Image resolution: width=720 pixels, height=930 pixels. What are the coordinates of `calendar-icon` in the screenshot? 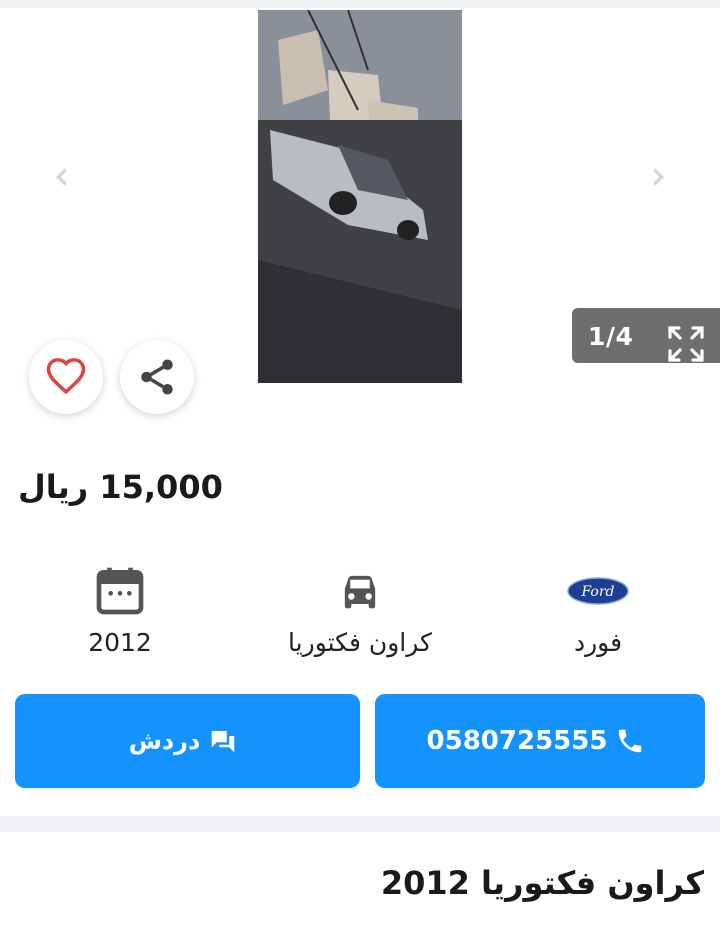 It's located at (120, 591).